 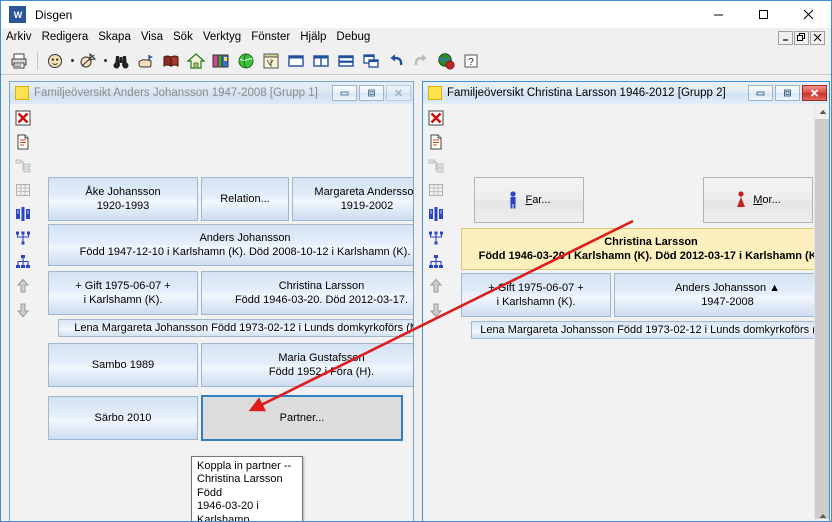 I want to click on window-horizontal-icon, so click(x=346, y=61).